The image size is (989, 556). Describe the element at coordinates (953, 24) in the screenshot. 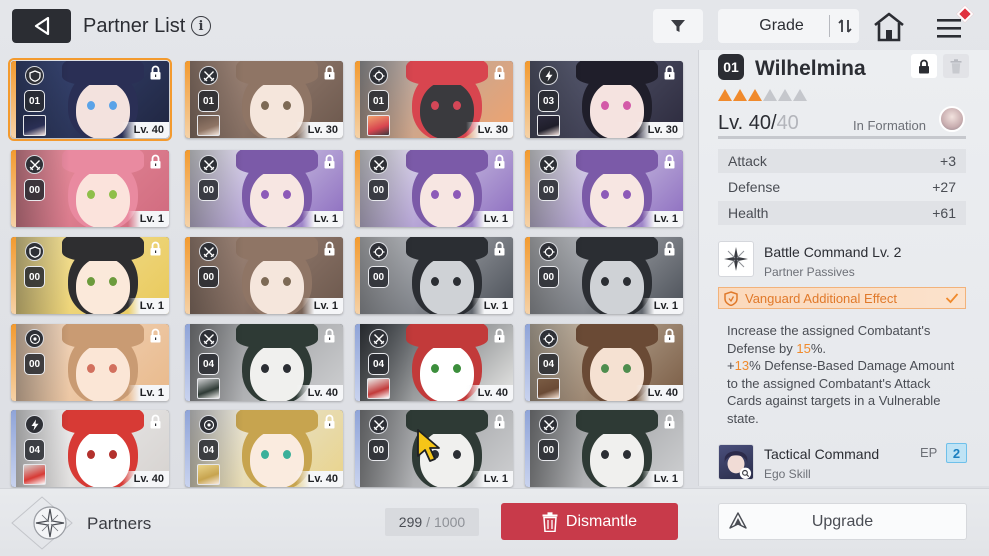

I see `menu-button` at that location.